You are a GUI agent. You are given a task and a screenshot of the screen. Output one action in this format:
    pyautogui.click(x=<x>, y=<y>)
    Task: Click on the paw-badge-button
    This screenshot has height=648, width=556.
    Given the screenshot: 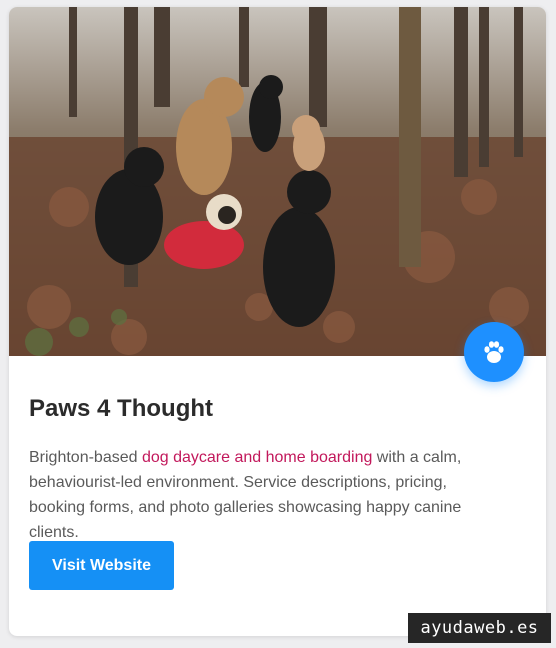 What is the action you would take?
    pyautogui.click(x=494, y=352)
    